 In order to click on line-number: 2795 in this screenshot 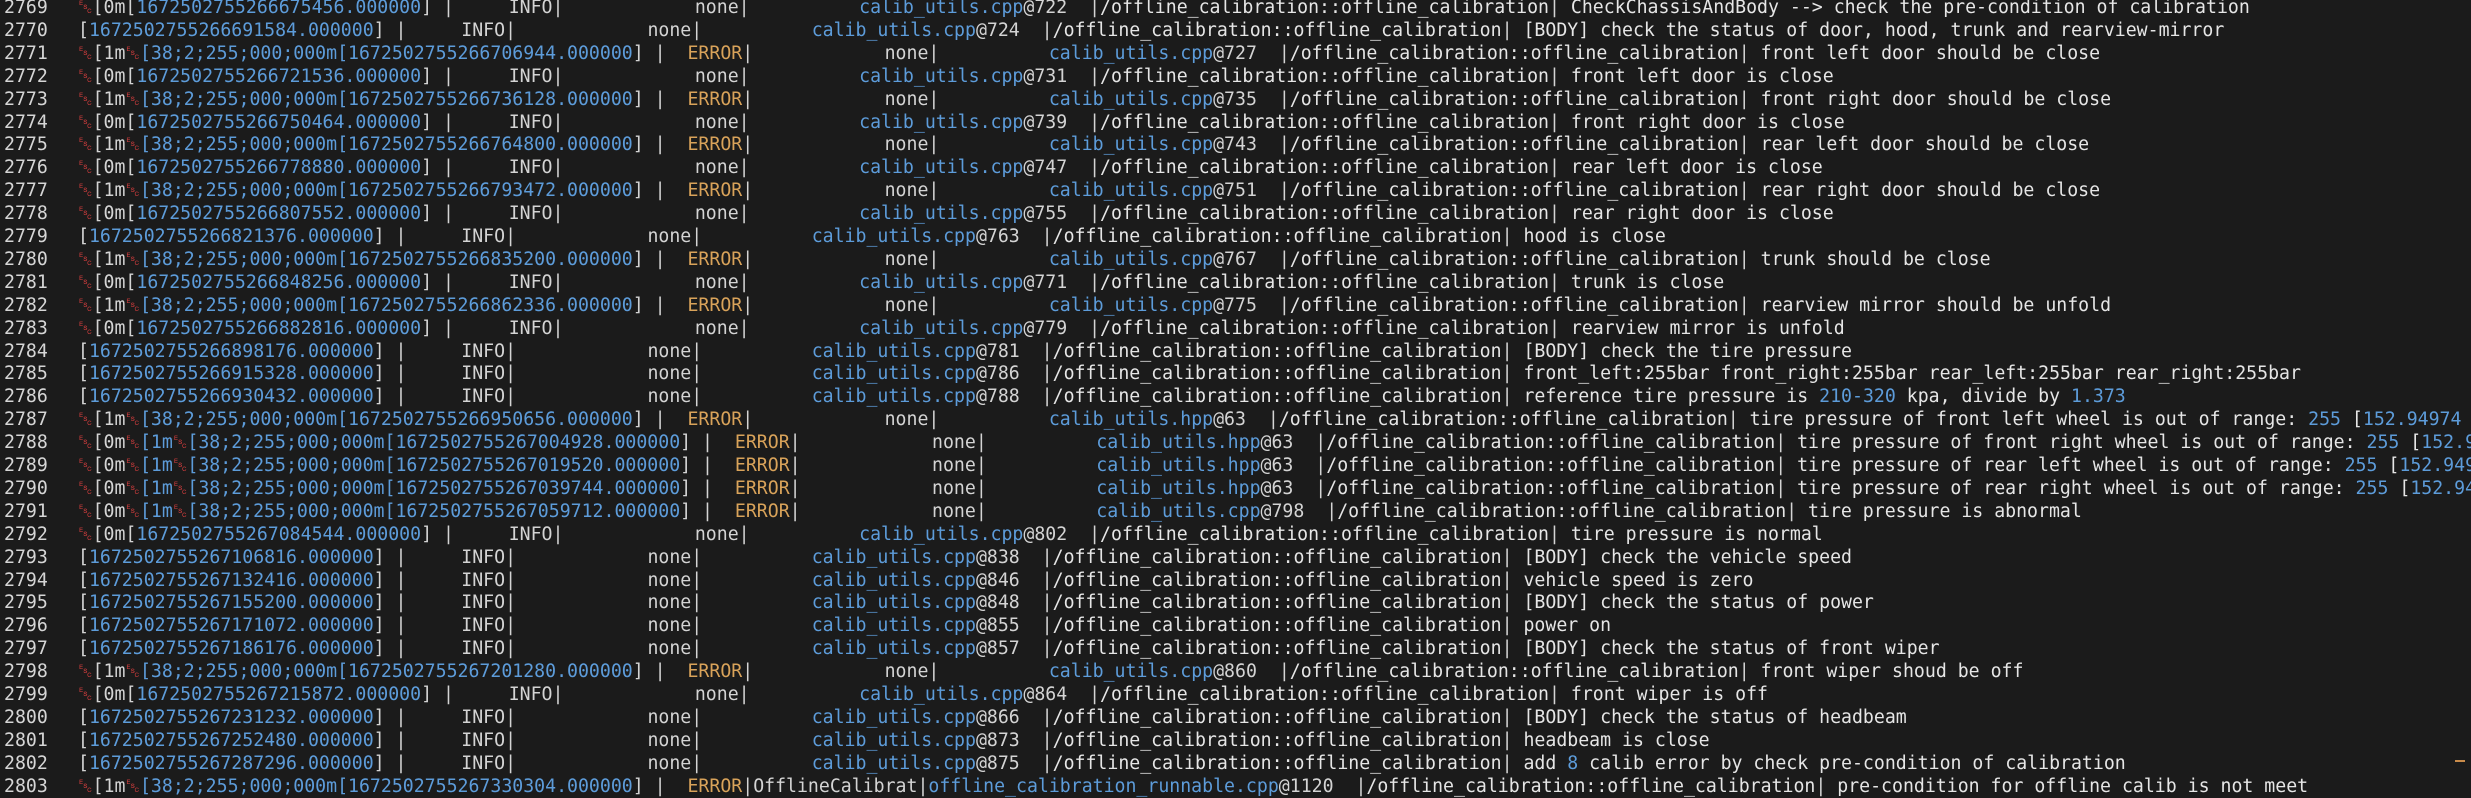, I will do `click(26, 603)`.